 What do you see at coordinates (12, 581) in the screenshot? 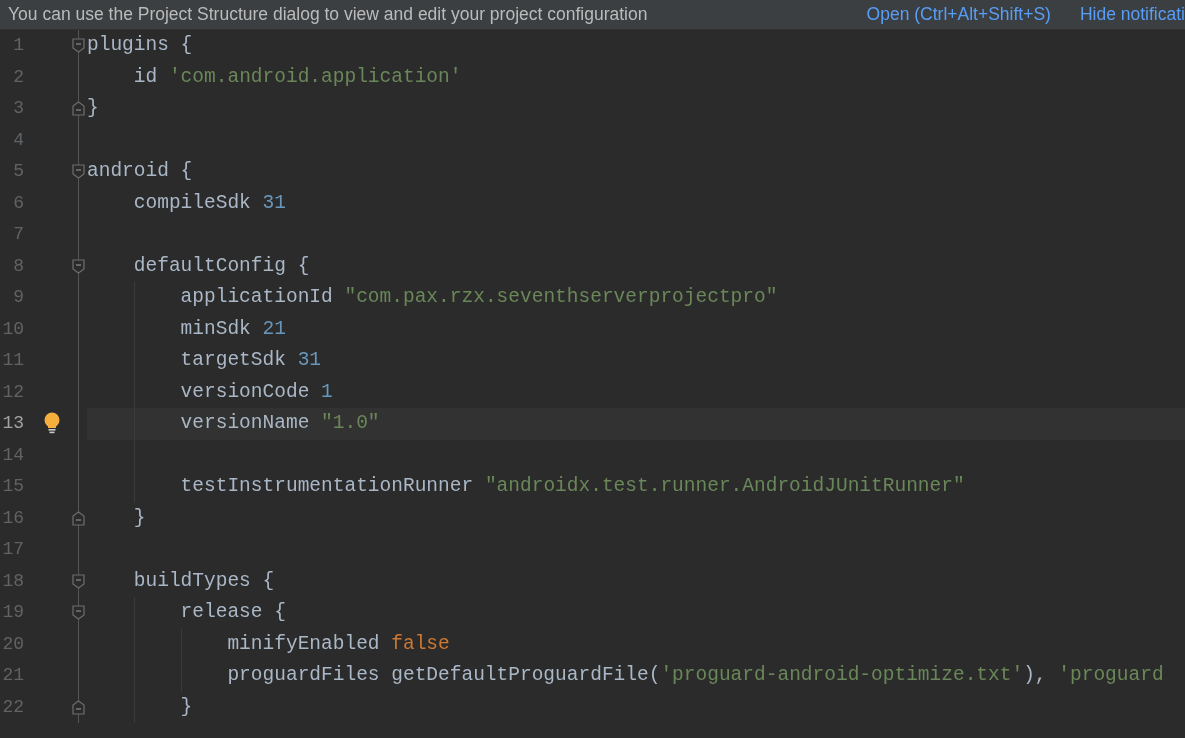
I see `line-number: 18` at bounding box center [12, 581].